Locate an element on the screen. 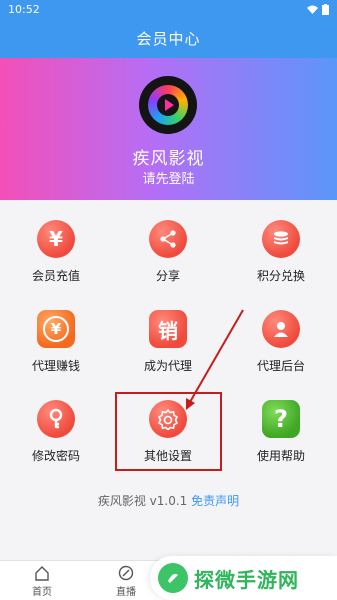 The image size is (337, 600). yen-icon: ¥ is located at coordinates (56, 239).